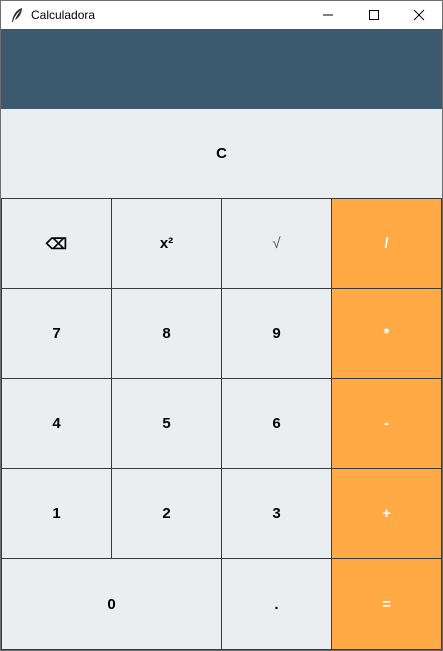  Describe the element at coordinates (63, 15) in the screenshot. I see `window-title: Calculadora` at that location.